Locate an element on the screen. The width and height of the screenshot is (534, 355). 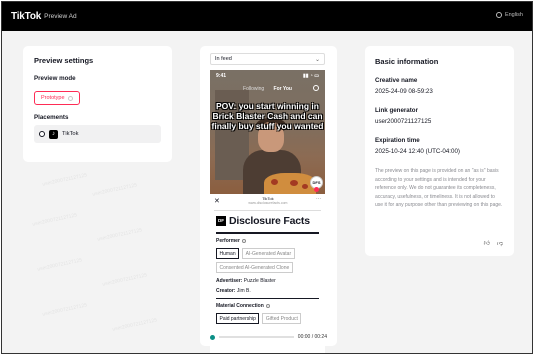
tiktok-logo: TikTok is located at coordinates (26, 16).